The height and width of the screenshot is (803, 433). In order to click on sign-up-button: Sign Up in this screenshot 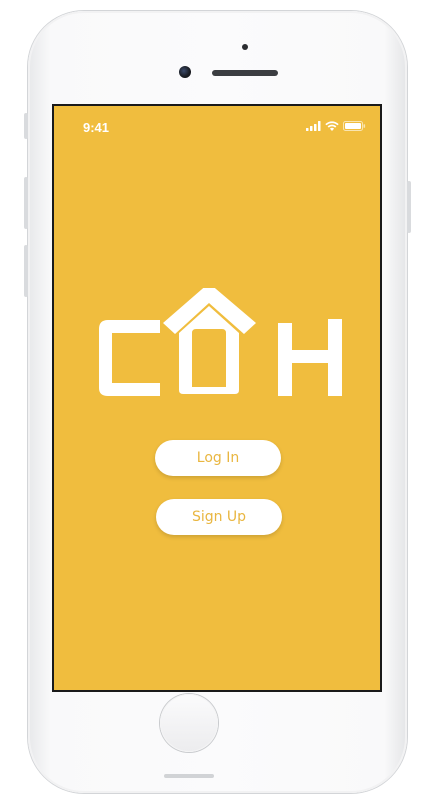, I will do `click(219, 517)`.